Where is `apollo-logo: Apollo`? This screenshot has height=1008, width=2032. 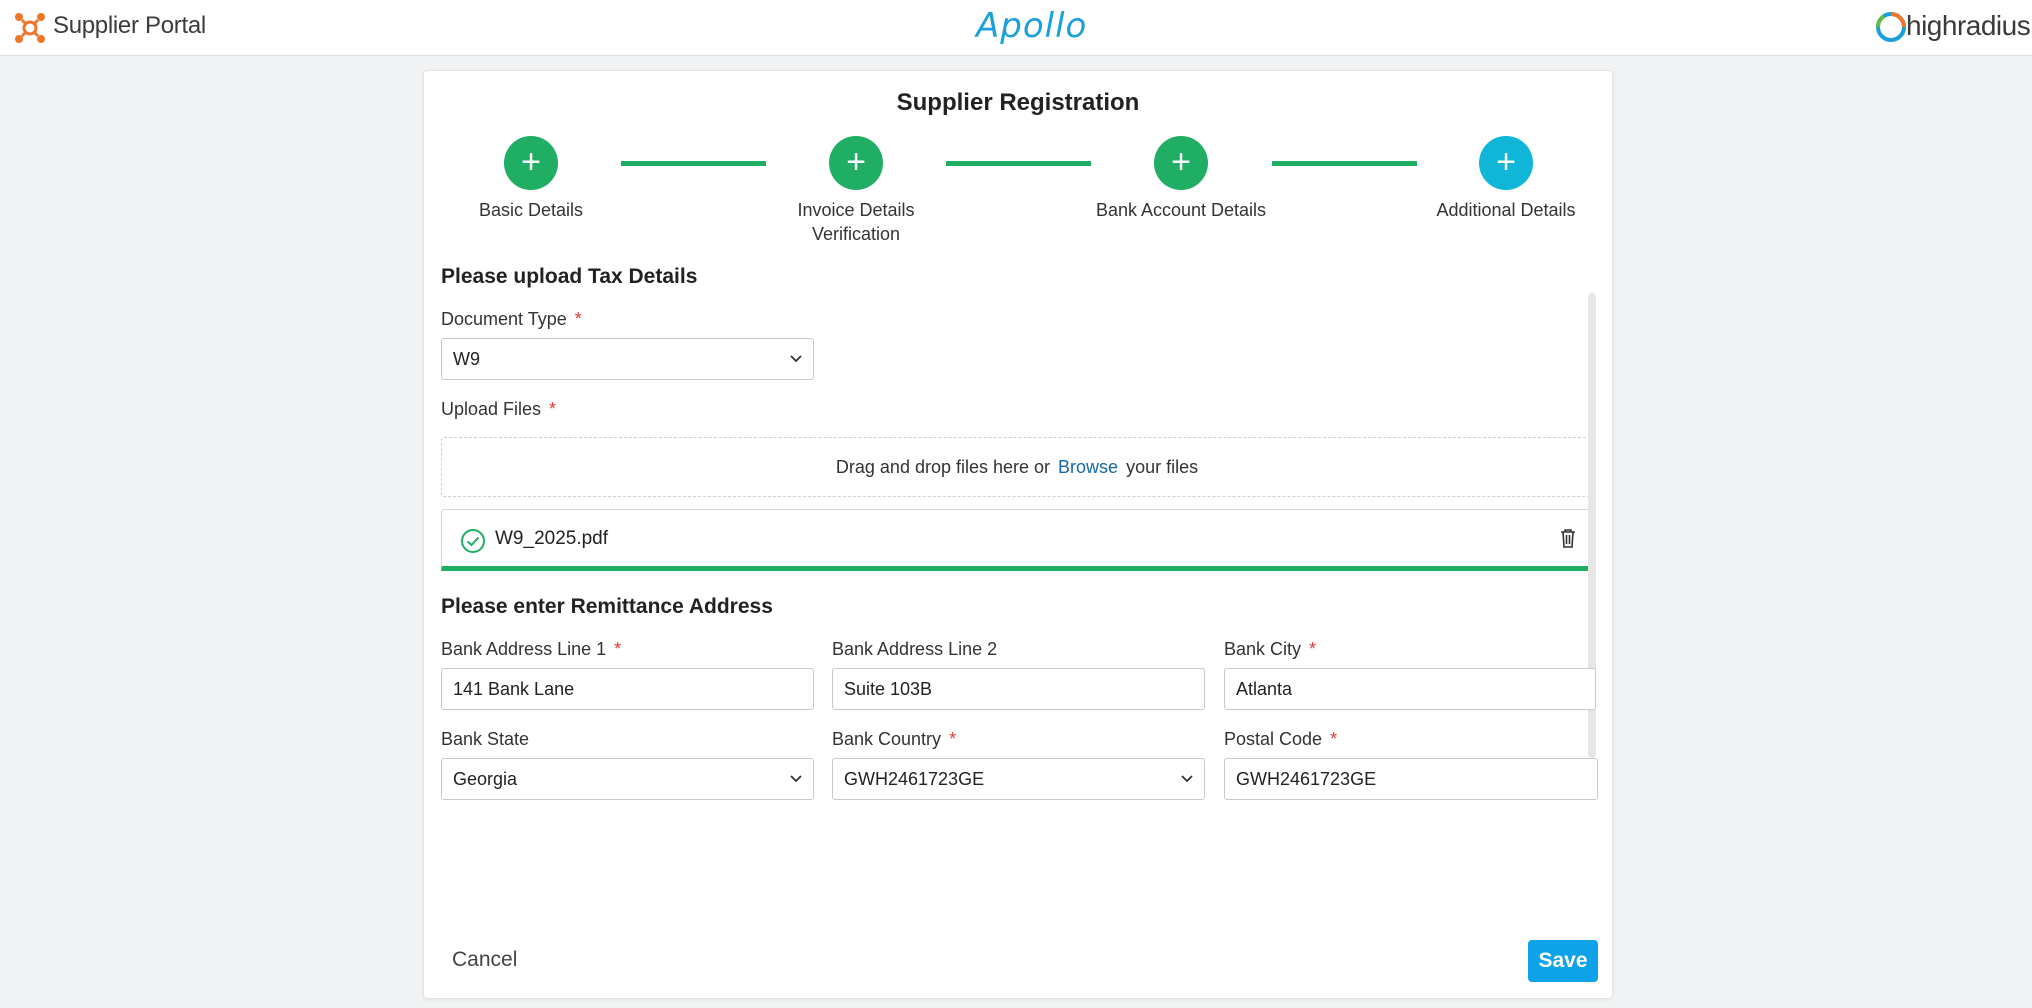
apollo-logo: Apollo is located at coordinates (1032, 26).